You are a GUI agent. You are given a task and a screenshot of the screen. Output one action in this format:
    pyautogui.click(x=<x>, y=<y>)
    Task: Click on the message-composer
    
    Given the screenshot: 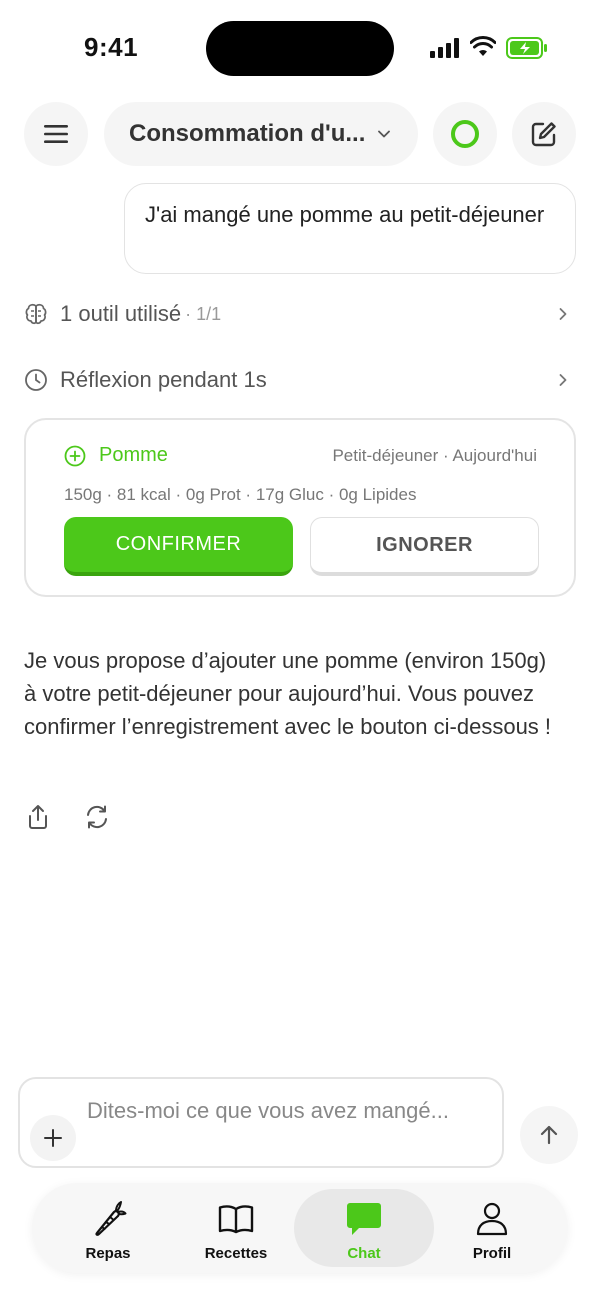 What is the action you would take?
    pyautogui.click(x=261, y=1122)
    